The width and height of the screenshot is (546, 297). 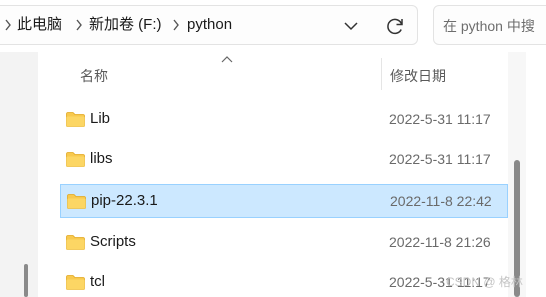 I want to click on refresh-button, so click(x=395, y=26).